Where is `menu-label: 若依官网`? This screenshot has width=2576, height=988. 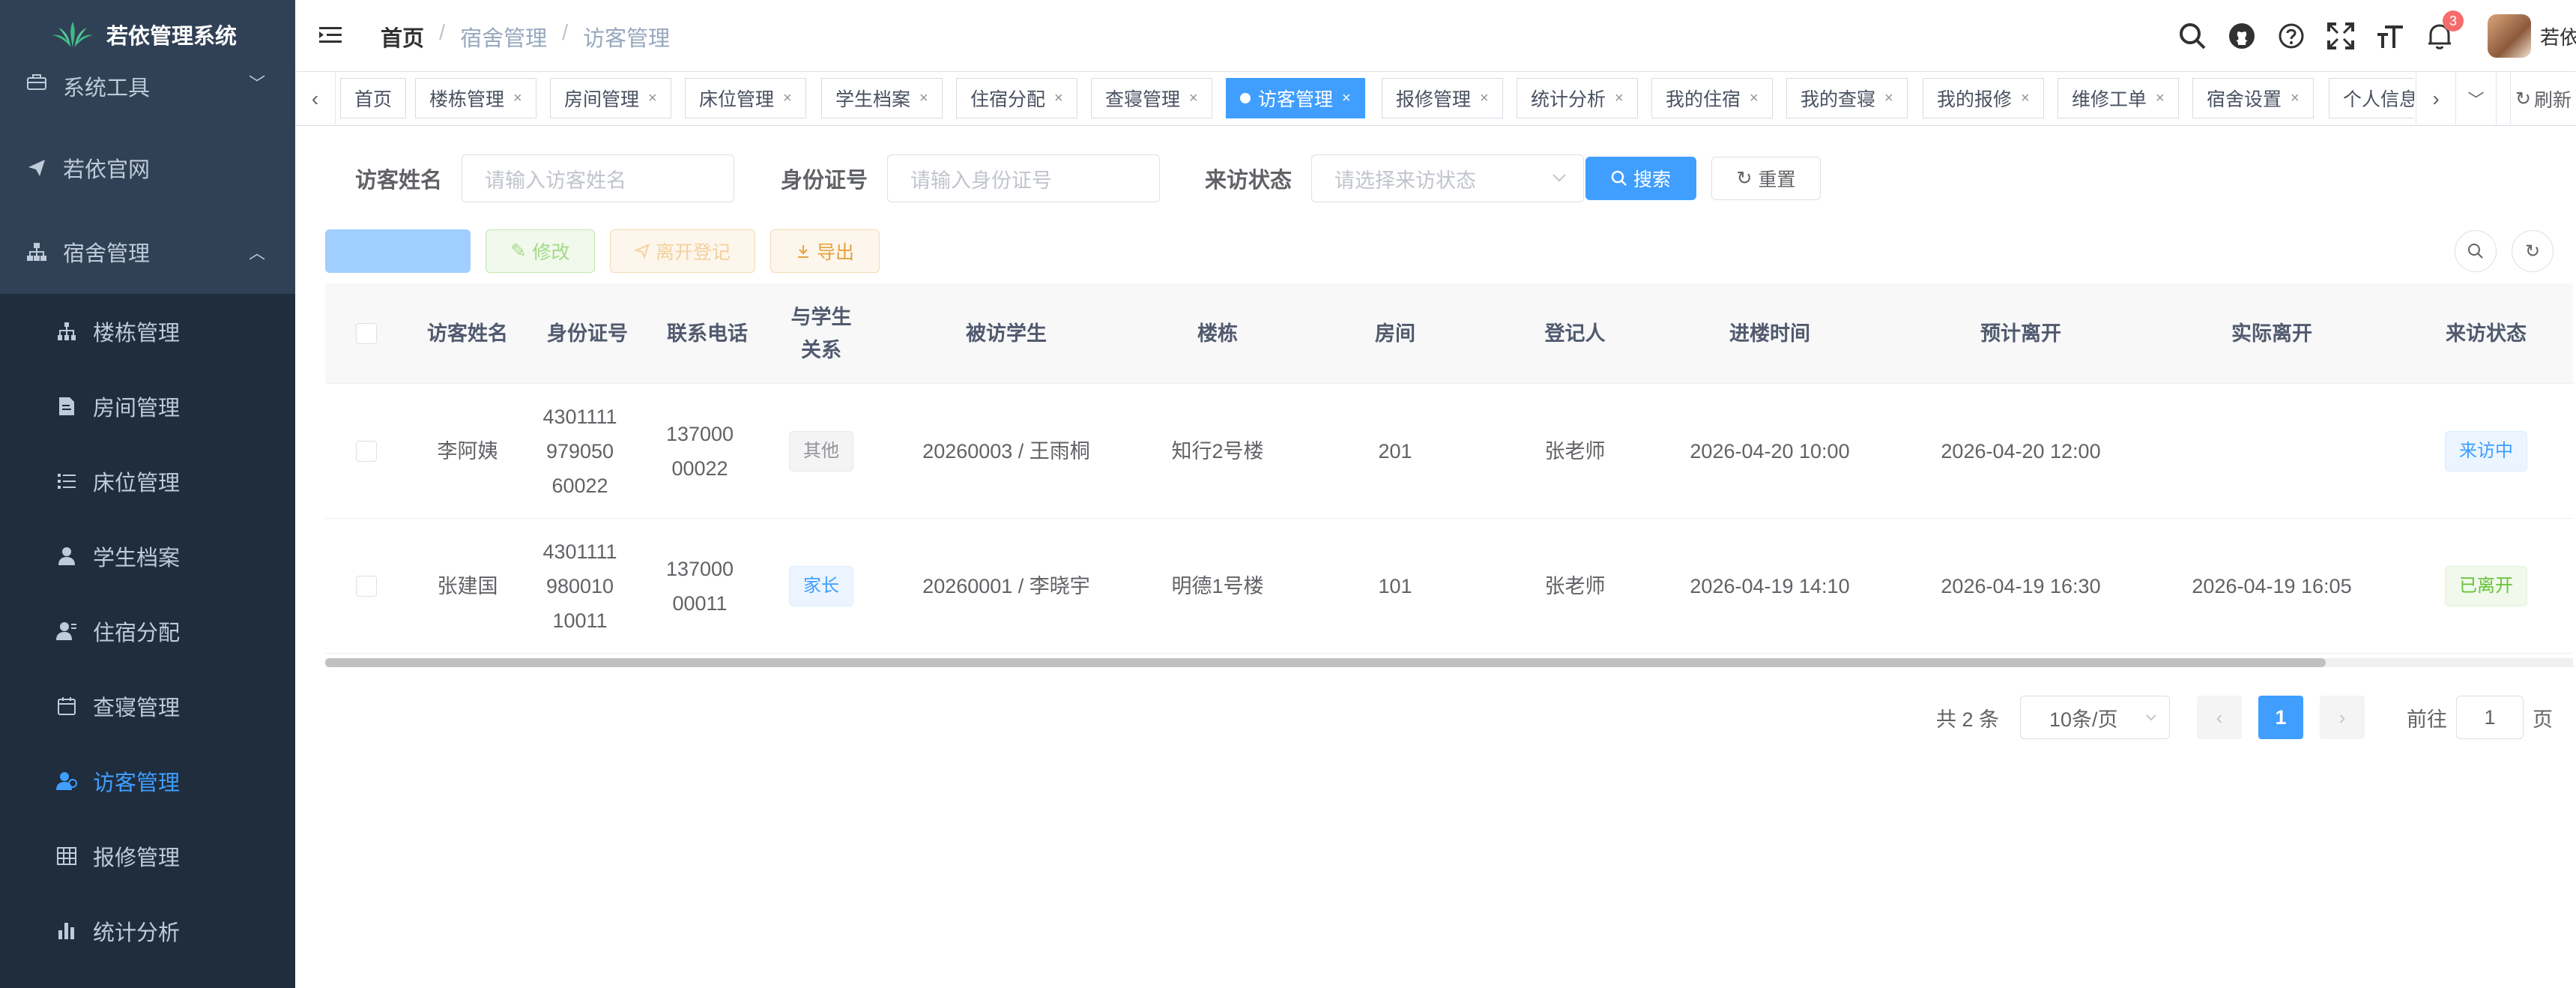 menu-label: 若依官网 is located at coordinates (107, 170).